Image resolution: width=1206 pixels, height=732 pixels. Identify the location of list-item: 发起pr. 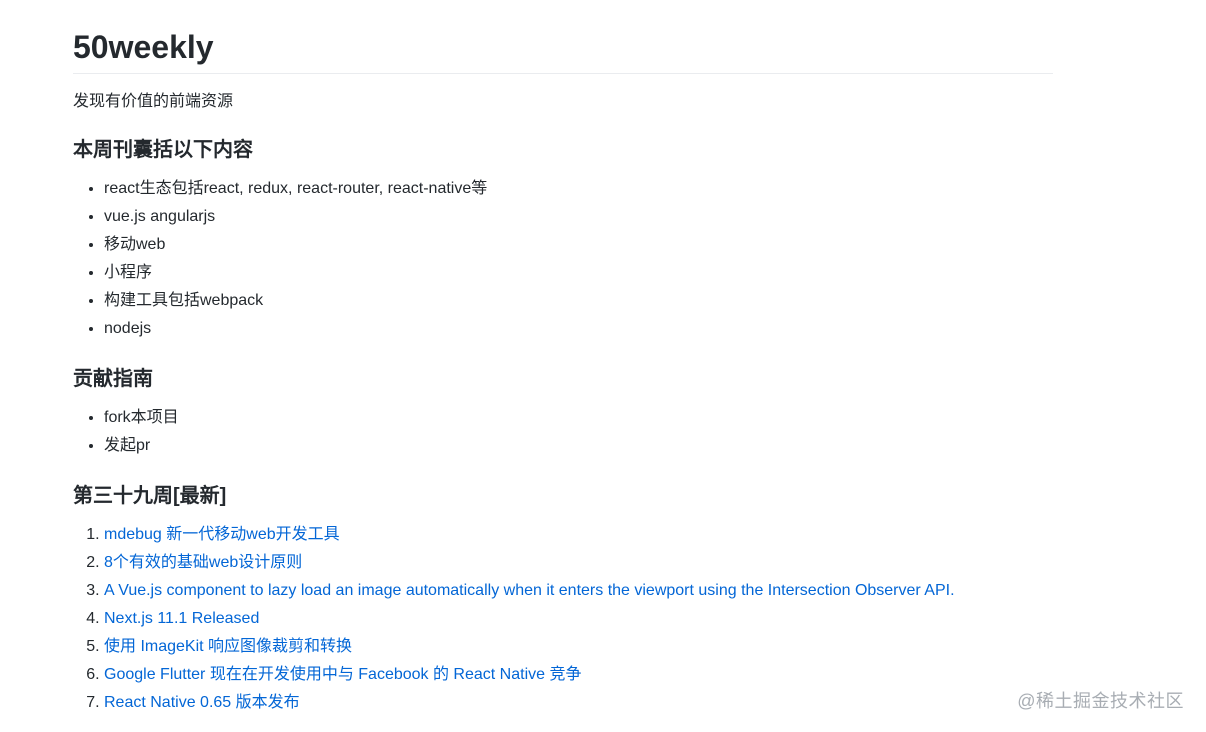
(578, 446).